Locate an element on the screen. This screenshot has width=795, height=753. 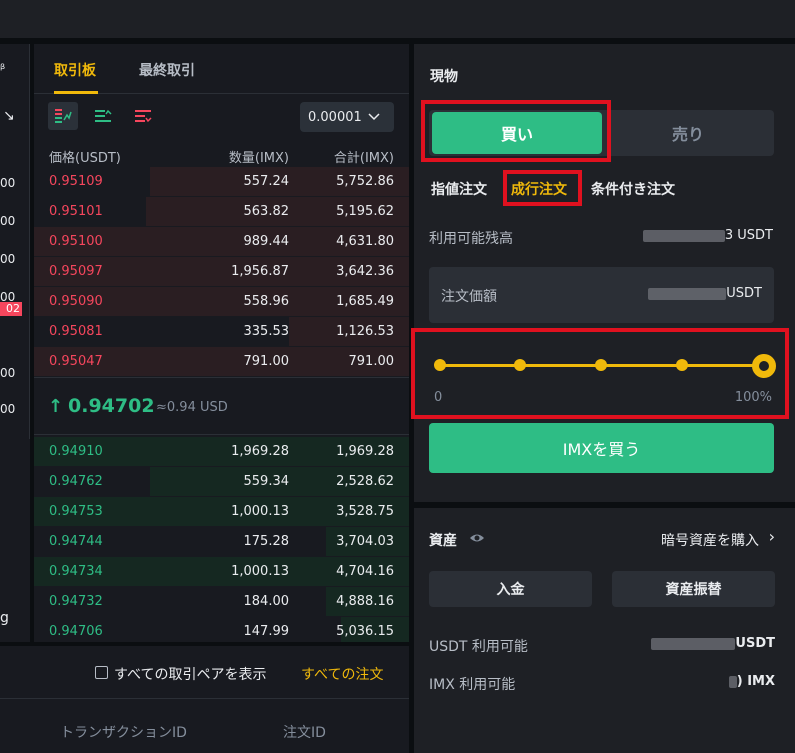
ask-quantity: 558.96 is located at coordinates (266, 301).